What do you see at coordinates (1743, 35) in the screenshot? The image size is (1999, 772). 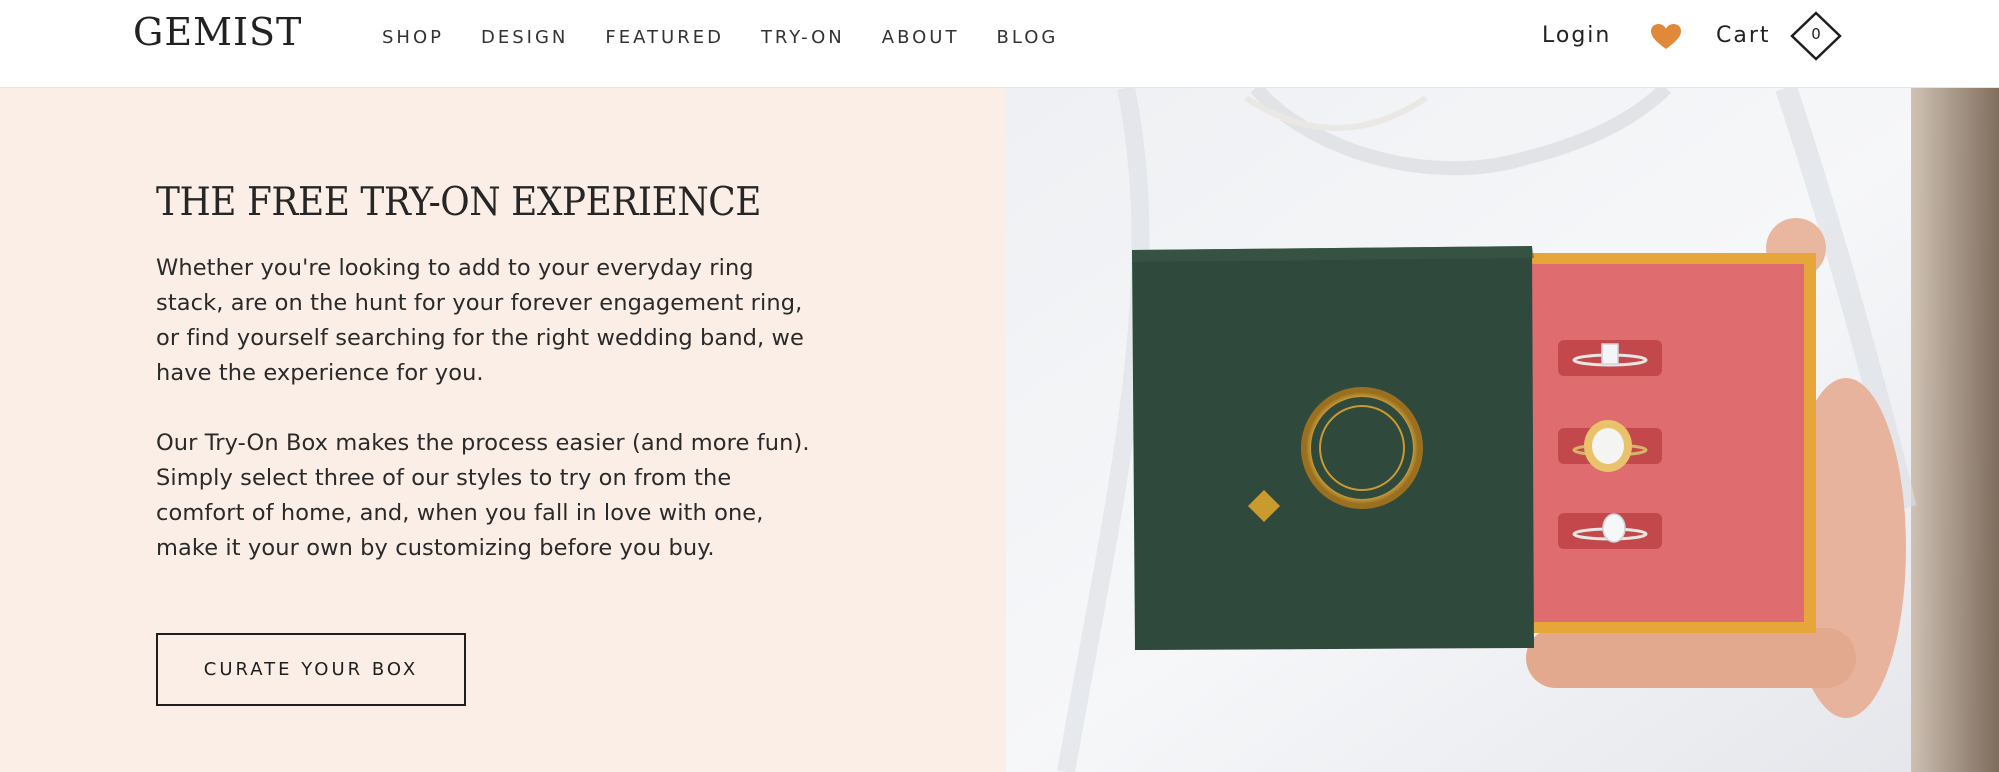 I see `cart-link: Cart` at bounding box center [1743, 35].